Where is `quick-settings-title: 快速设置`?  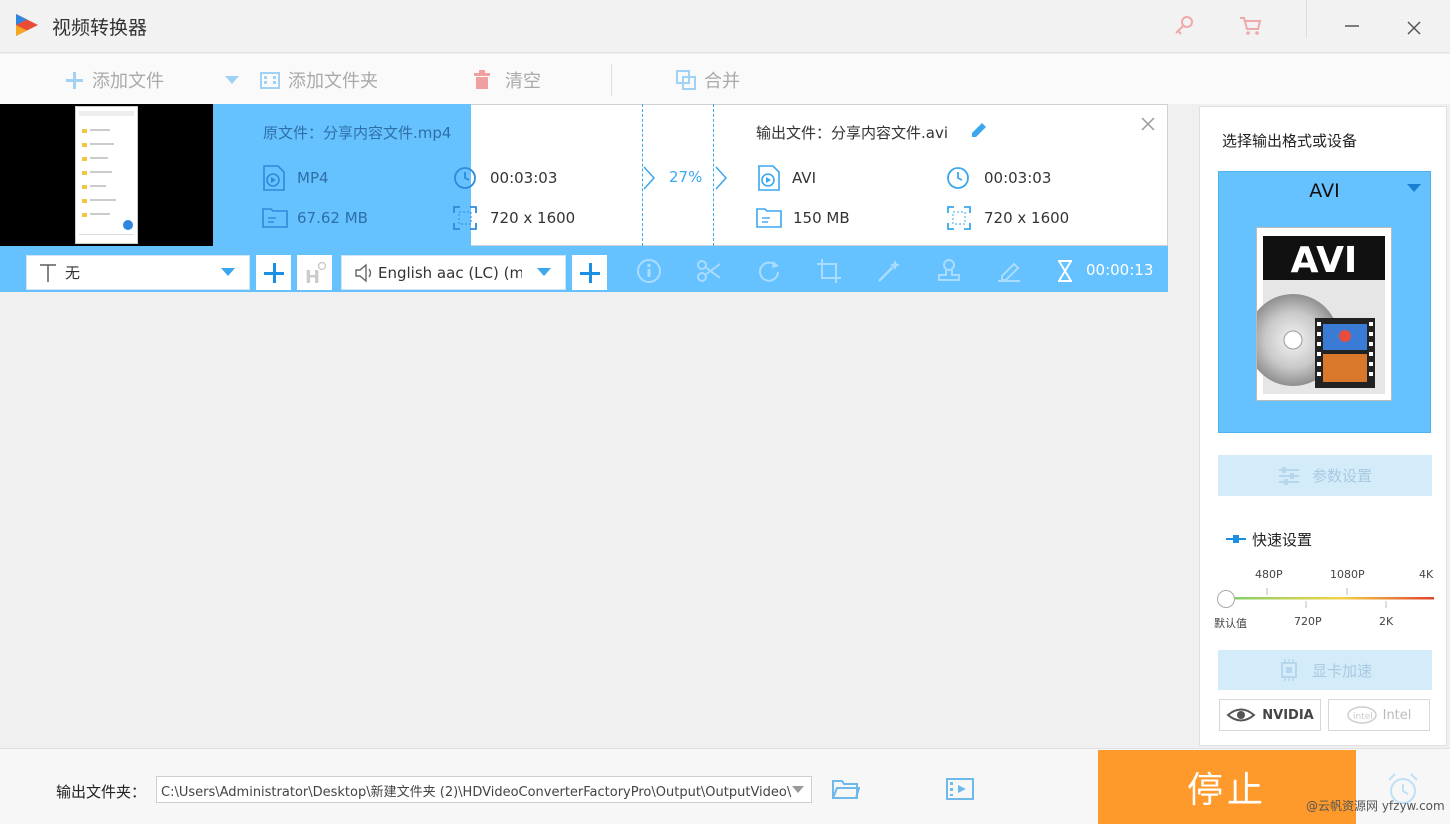
quick-settings-title: 快速设置 is located at coordinates (1282, 540).